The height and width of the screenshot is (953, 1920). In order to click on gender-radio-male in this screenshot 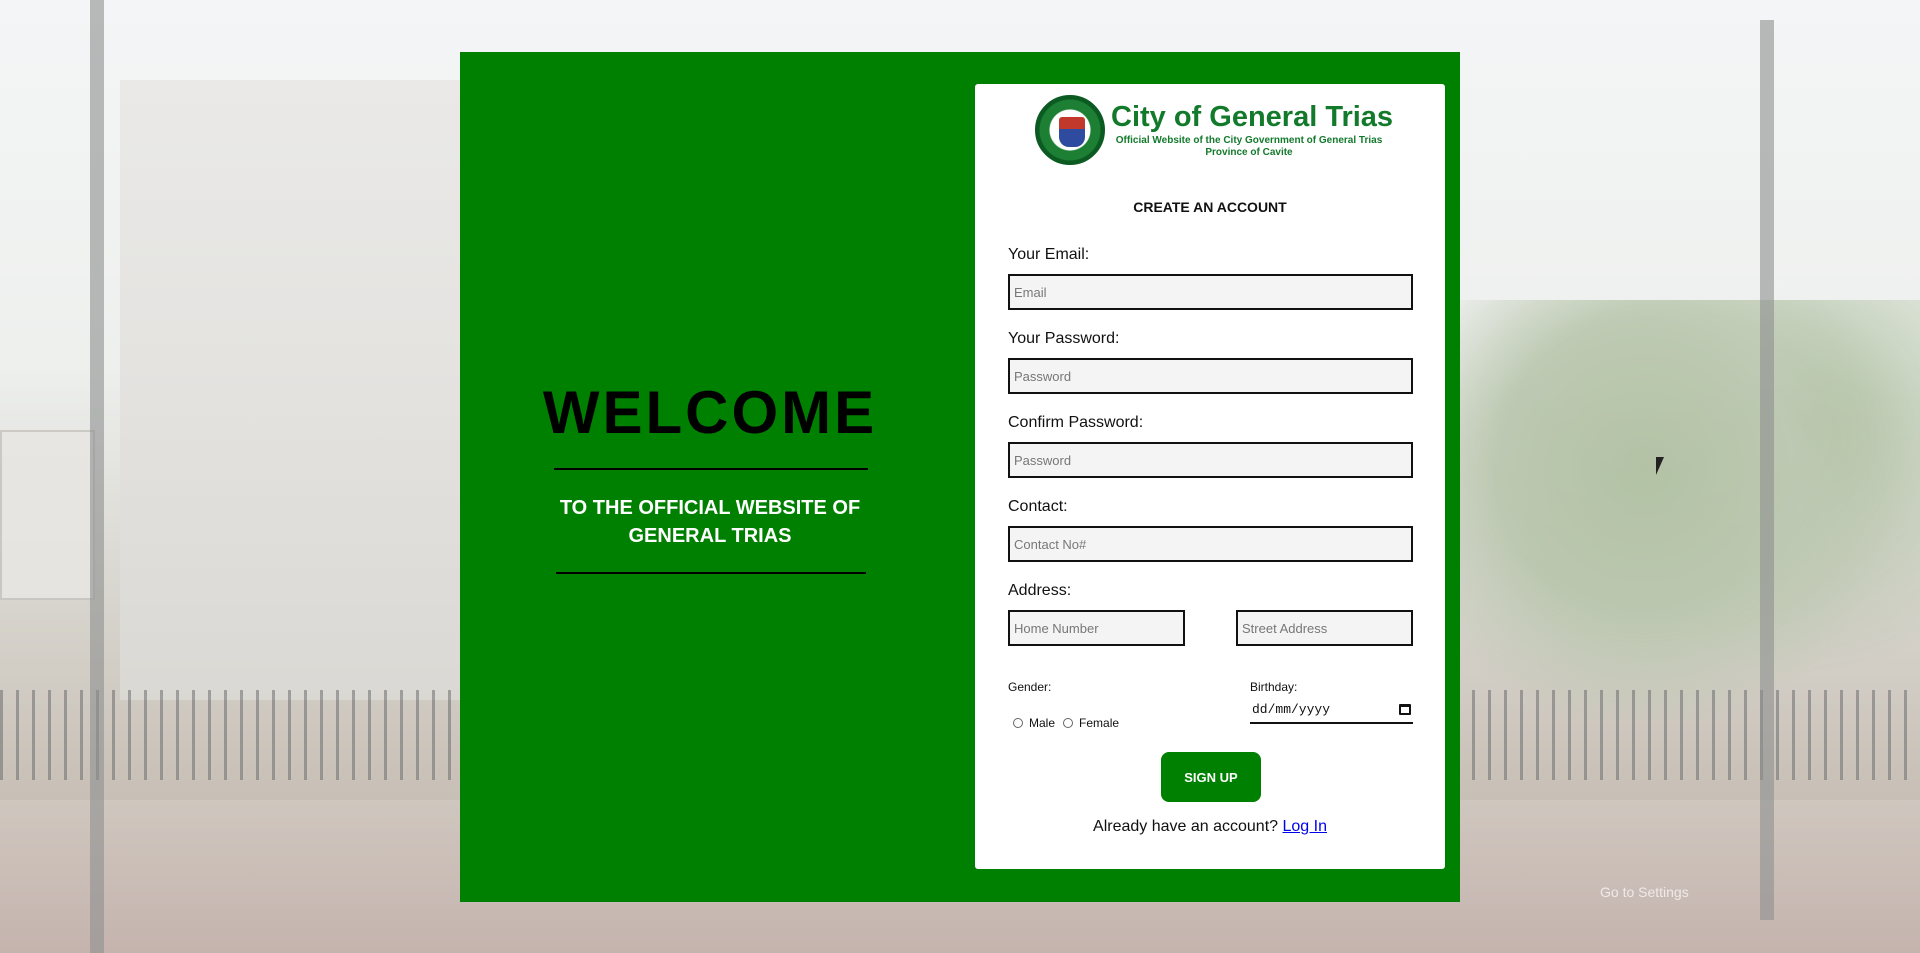, I will do `click(1018, 723)`.